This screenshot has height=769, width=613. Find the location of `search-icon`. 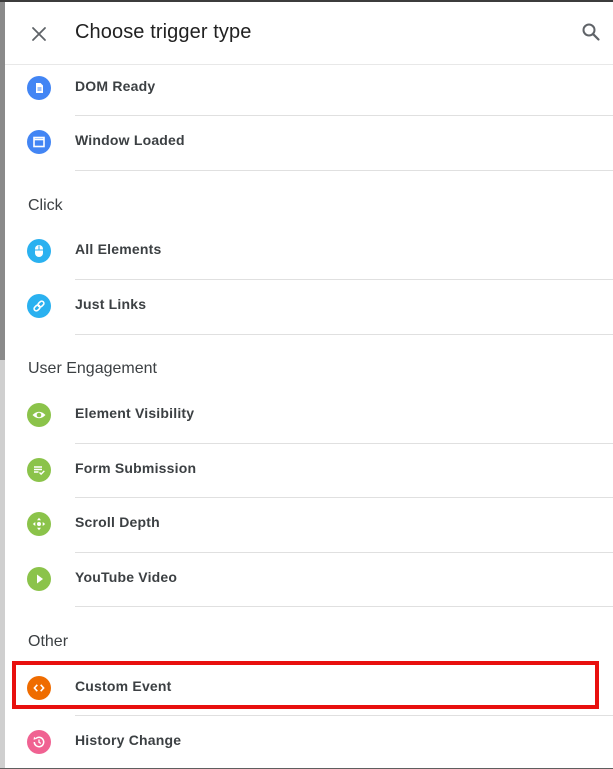

search-icon is located at coordinates (591, 32).